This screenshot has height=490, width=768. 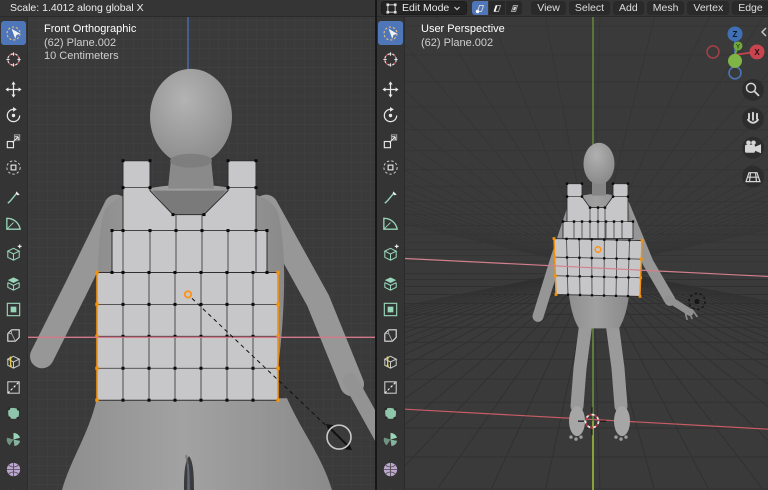 What do you see at coordinates (753, 89) in the screenshot?
I see `zoom-button` at bounding box center [753, 89].